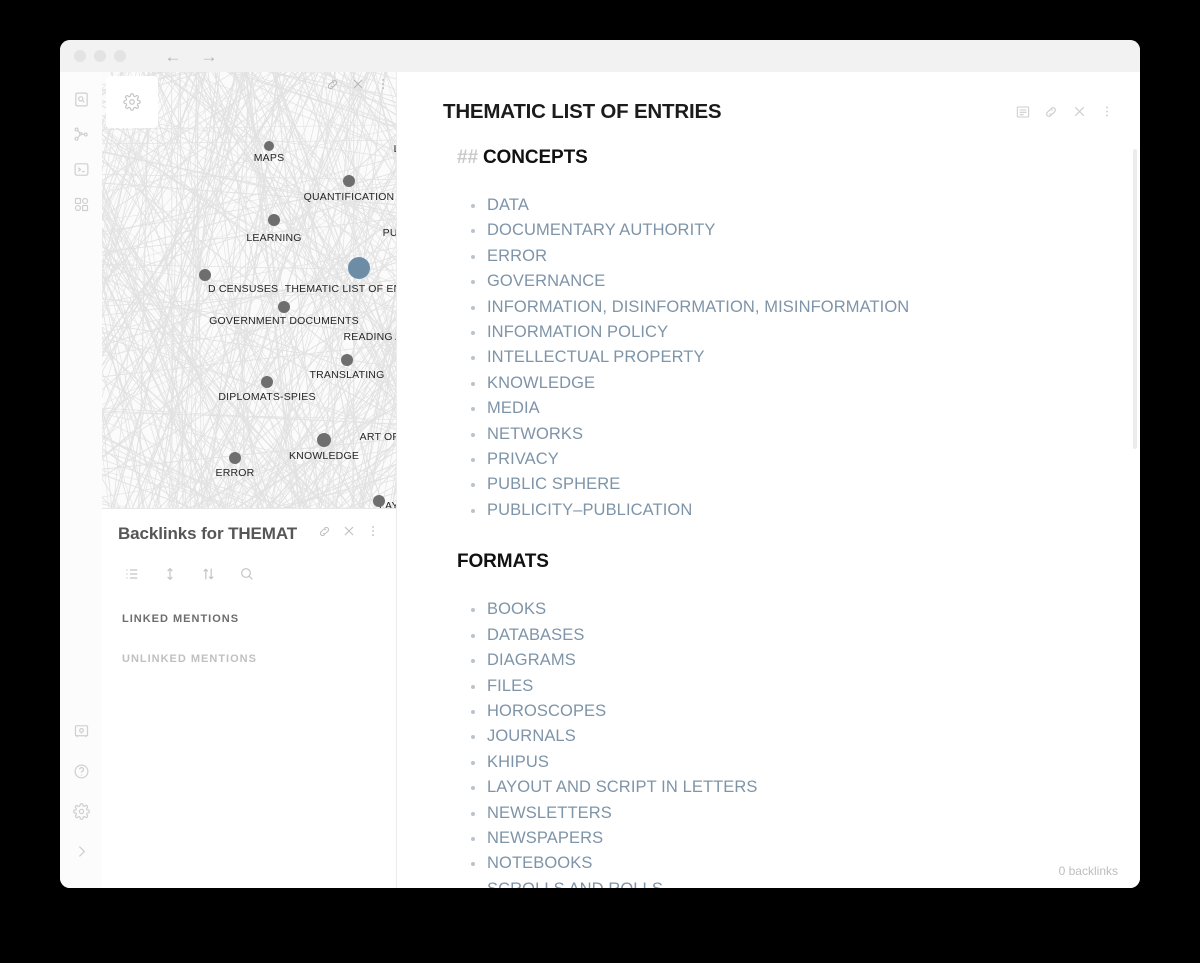 This screenshot has height=963, width=1200. Describe the element at coordinates (324, 456) in the screenshot. I see `graph-node-label: KNOWLEDGE` at that location.